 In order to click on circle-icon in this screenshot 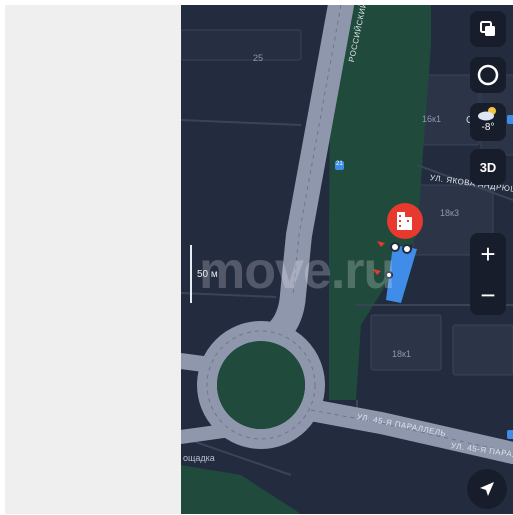, I will do `click(488, 75)`.